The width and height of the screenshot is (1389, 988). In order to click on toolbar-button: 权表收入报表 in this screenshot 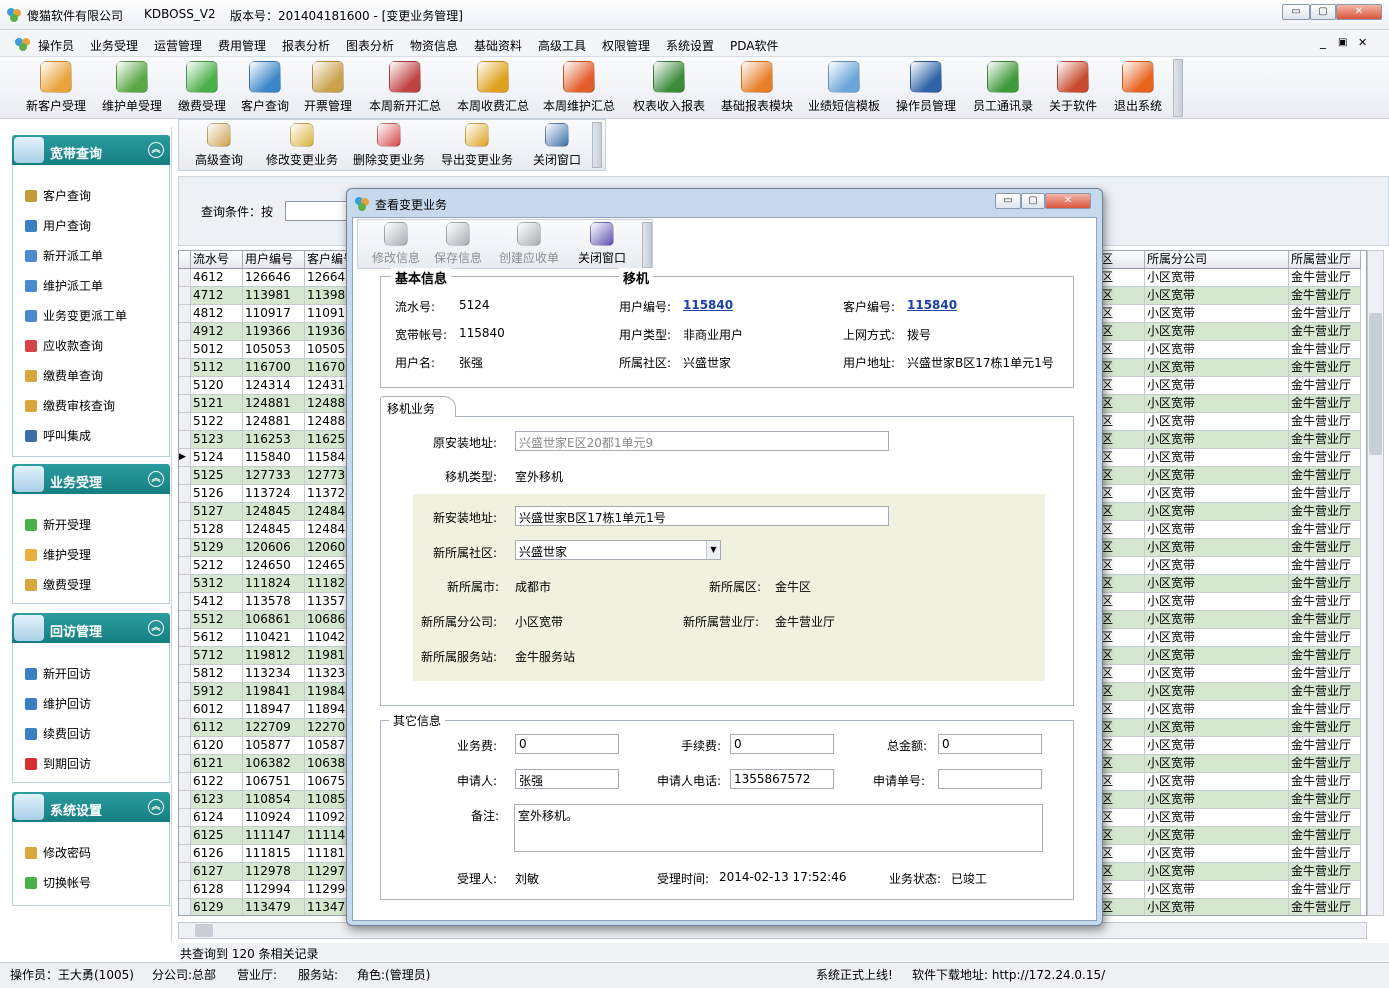, I will do `click(669, 86)`.